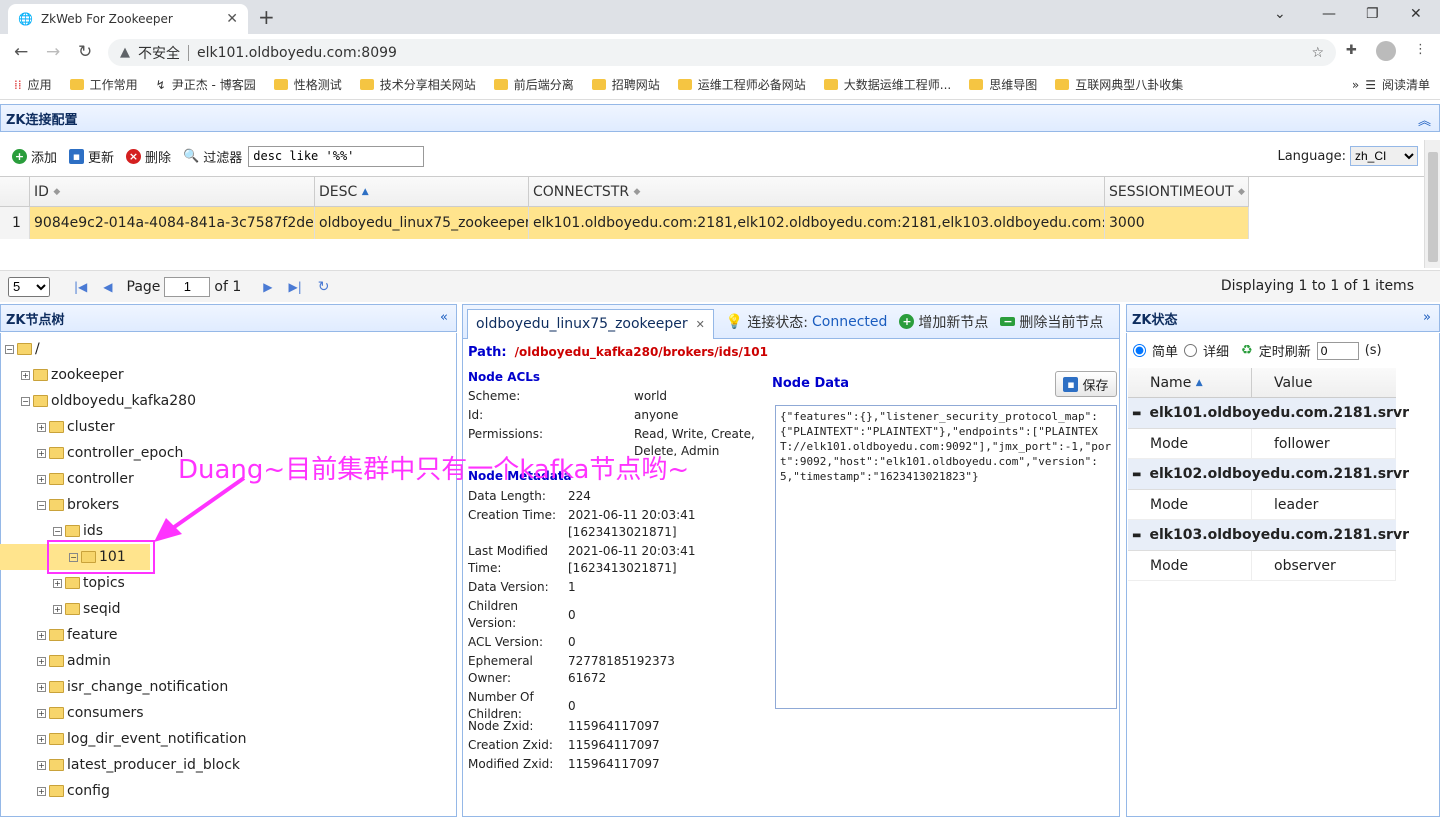 Image resolution: width=1440 pixels, height=817 pixels. Describe the element at coordinates (267, 287) in the screenshot. I see `next-page-icon: ▶` at that location.